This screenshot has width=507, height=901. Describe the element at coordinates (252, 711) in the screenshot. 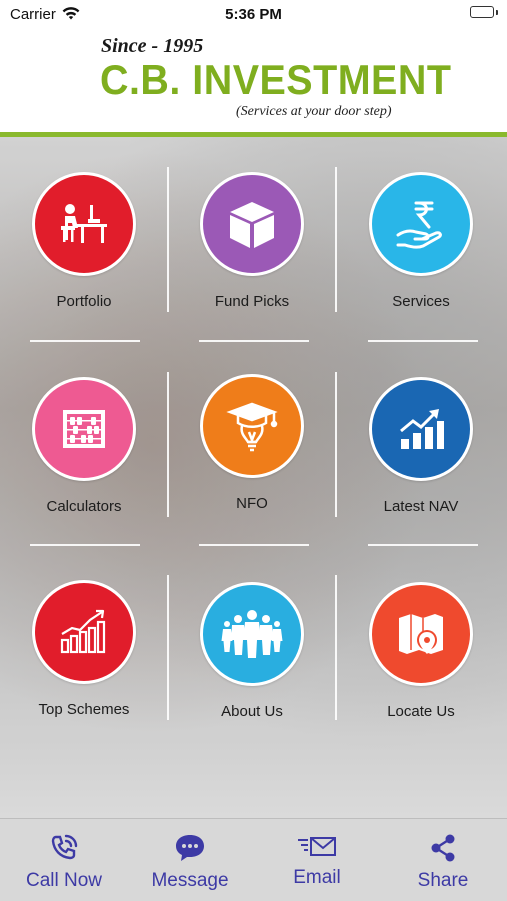

I see `tile-label: About Us` at that location.